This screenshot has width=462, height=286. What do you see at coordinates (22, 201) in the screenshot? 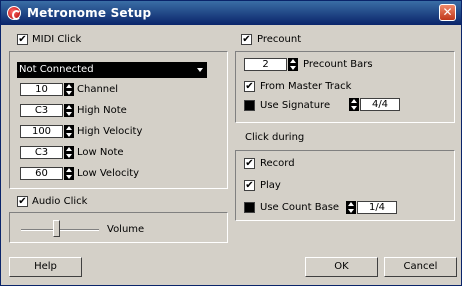
I see `audio-click-checkbox: ✔` at bounding box center [22, 201].